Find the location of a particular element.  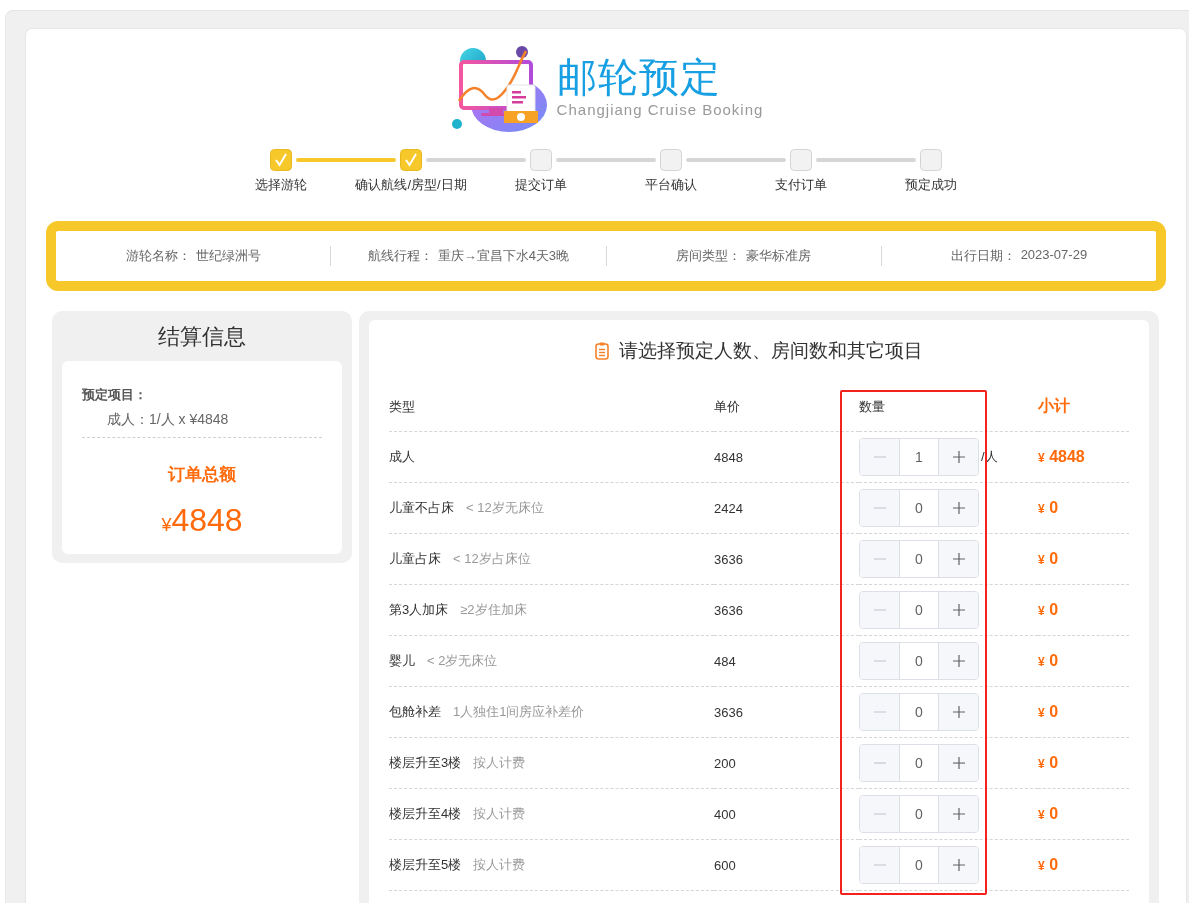

item-name: 楼层升至3楼 is located at coordinates (425, 763).